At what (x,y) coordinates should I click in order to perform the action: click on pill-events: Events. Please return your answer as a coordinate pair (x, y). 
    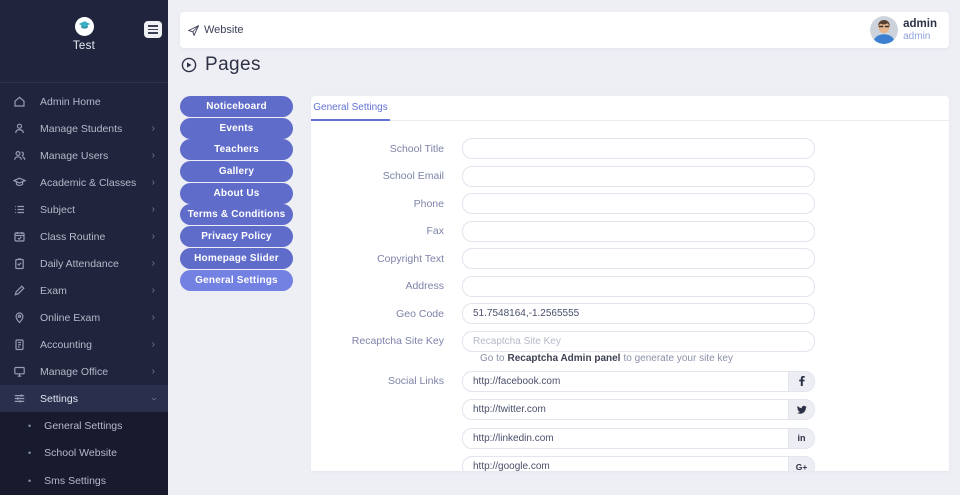
    Looking at the image, I should click on (236, 128).